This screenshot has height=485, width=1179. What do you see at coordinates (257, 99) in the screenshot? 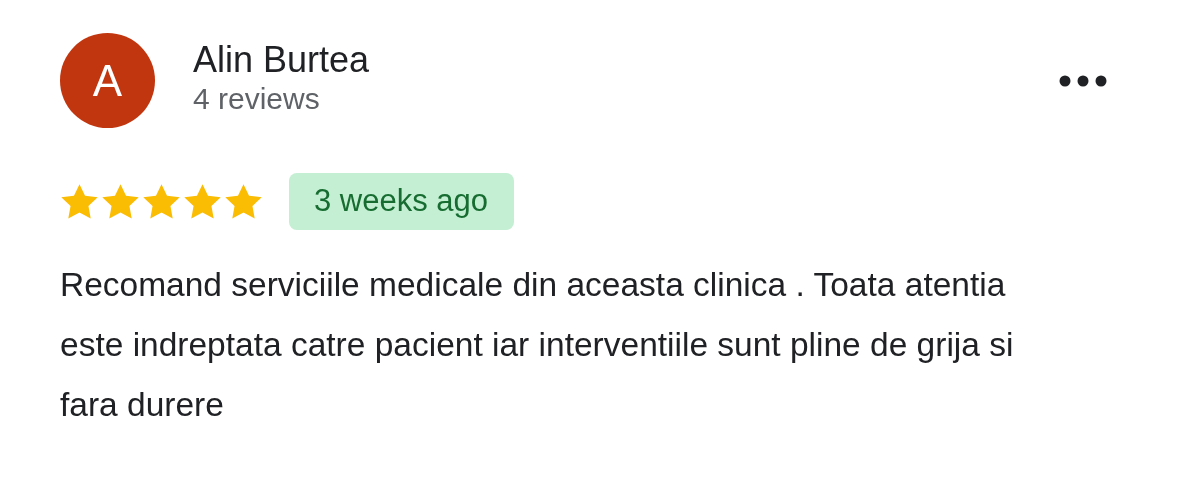
I see `review-count: 4 reviews` at bounding box center [257, 99].